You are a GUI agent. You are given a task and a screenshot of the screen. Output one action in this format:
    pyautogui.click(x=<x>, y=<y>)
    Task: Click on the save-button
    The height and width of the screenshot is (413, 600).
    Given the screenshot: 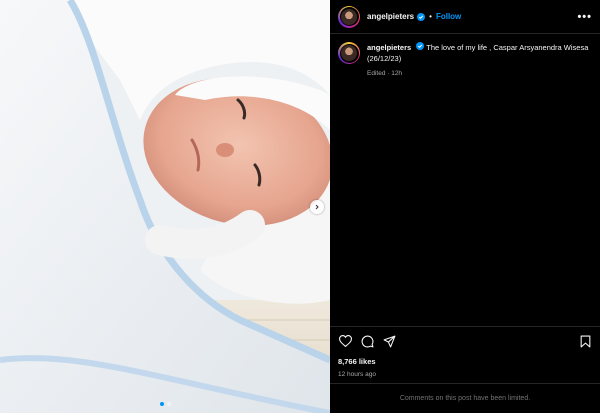 What is the action you would take?
    pyautogui.click(x=585, y=341)
    